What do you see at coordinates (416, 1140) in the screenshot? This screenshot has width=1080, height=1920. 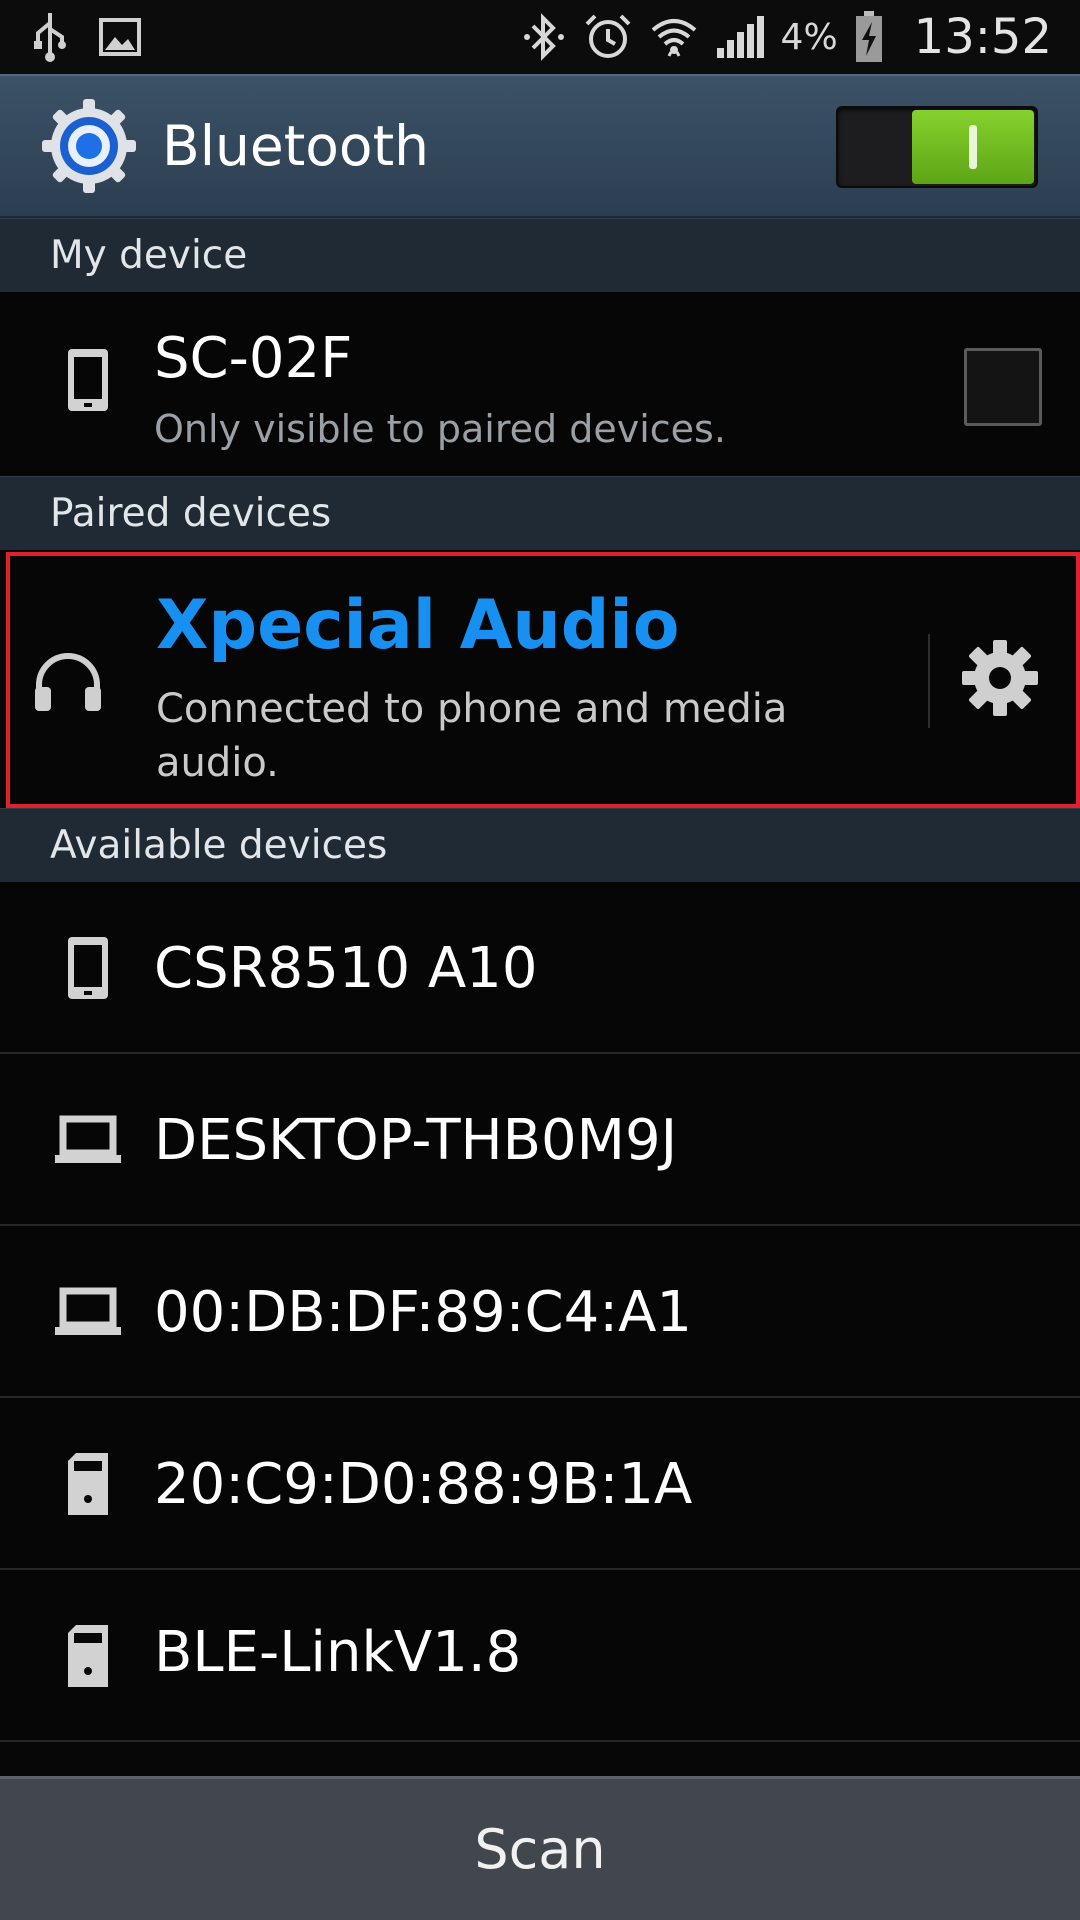 I see `available-device-name: DESKTOP-THB0M9J` at bounding box center [416, 1140].